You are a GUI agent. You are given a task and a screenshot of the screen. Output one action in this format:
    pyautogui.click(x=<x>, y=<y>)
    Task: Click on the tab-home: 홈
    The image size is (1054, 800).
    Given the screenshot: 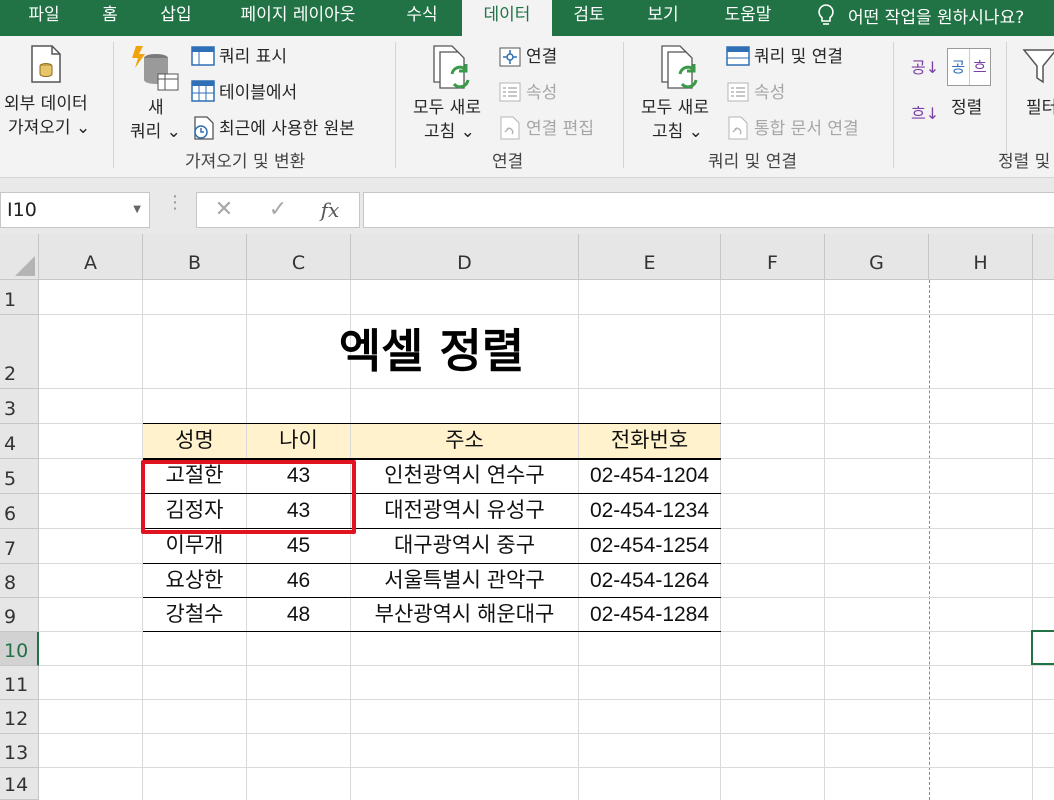 What is the action you would take?
    pyautogui.click(x=110, y=18)
    